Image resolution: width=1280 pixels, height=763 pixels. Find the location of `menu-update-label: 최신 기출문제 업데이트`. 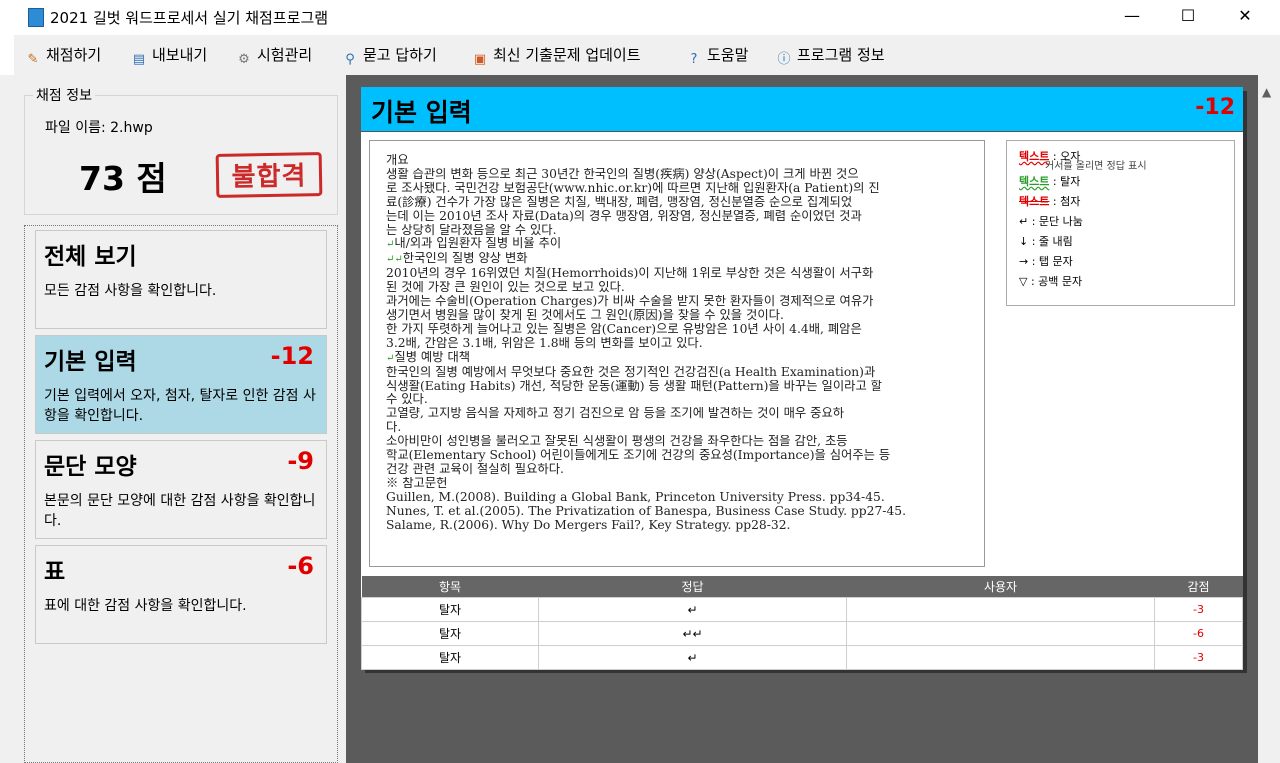

menu-update-label: 최신 기출문제 업데이트 is located at coordinates (567, 55).